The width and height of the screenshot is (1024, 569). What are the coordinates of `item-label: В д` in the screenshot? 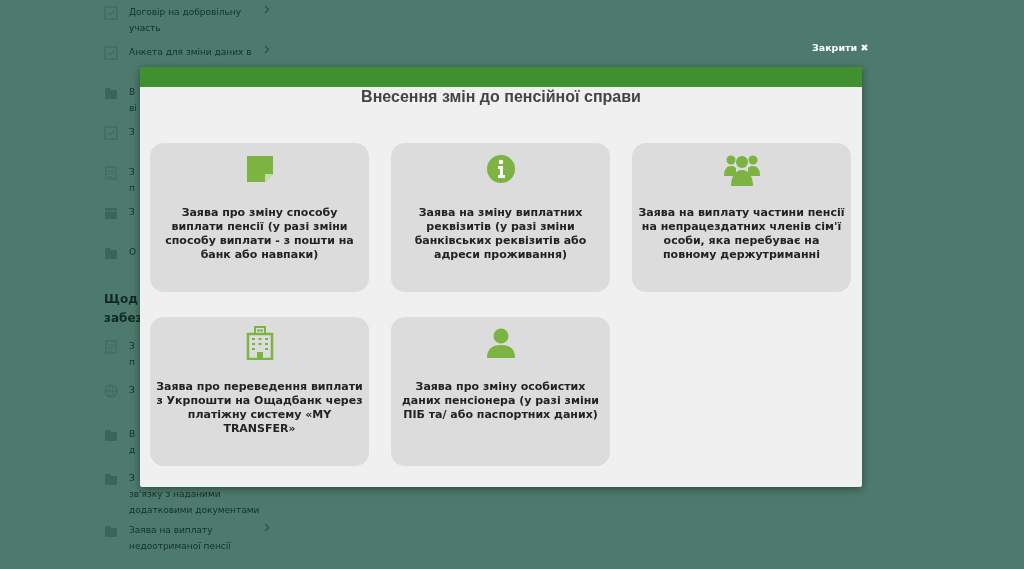 It's located at (132, 442).